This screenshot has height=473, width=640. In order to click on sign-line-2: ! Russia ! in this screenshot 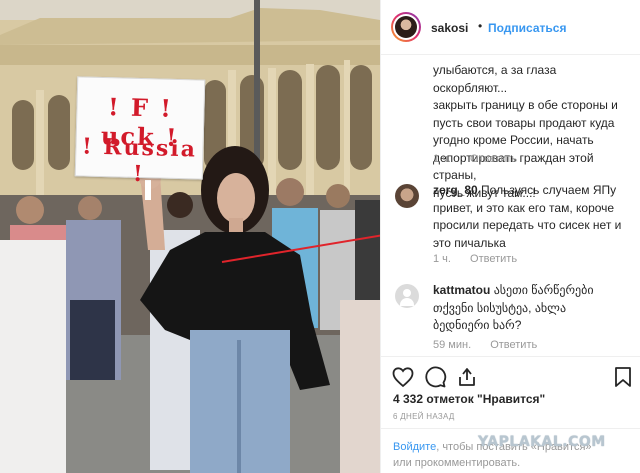, I will do `click(139, 160)`.